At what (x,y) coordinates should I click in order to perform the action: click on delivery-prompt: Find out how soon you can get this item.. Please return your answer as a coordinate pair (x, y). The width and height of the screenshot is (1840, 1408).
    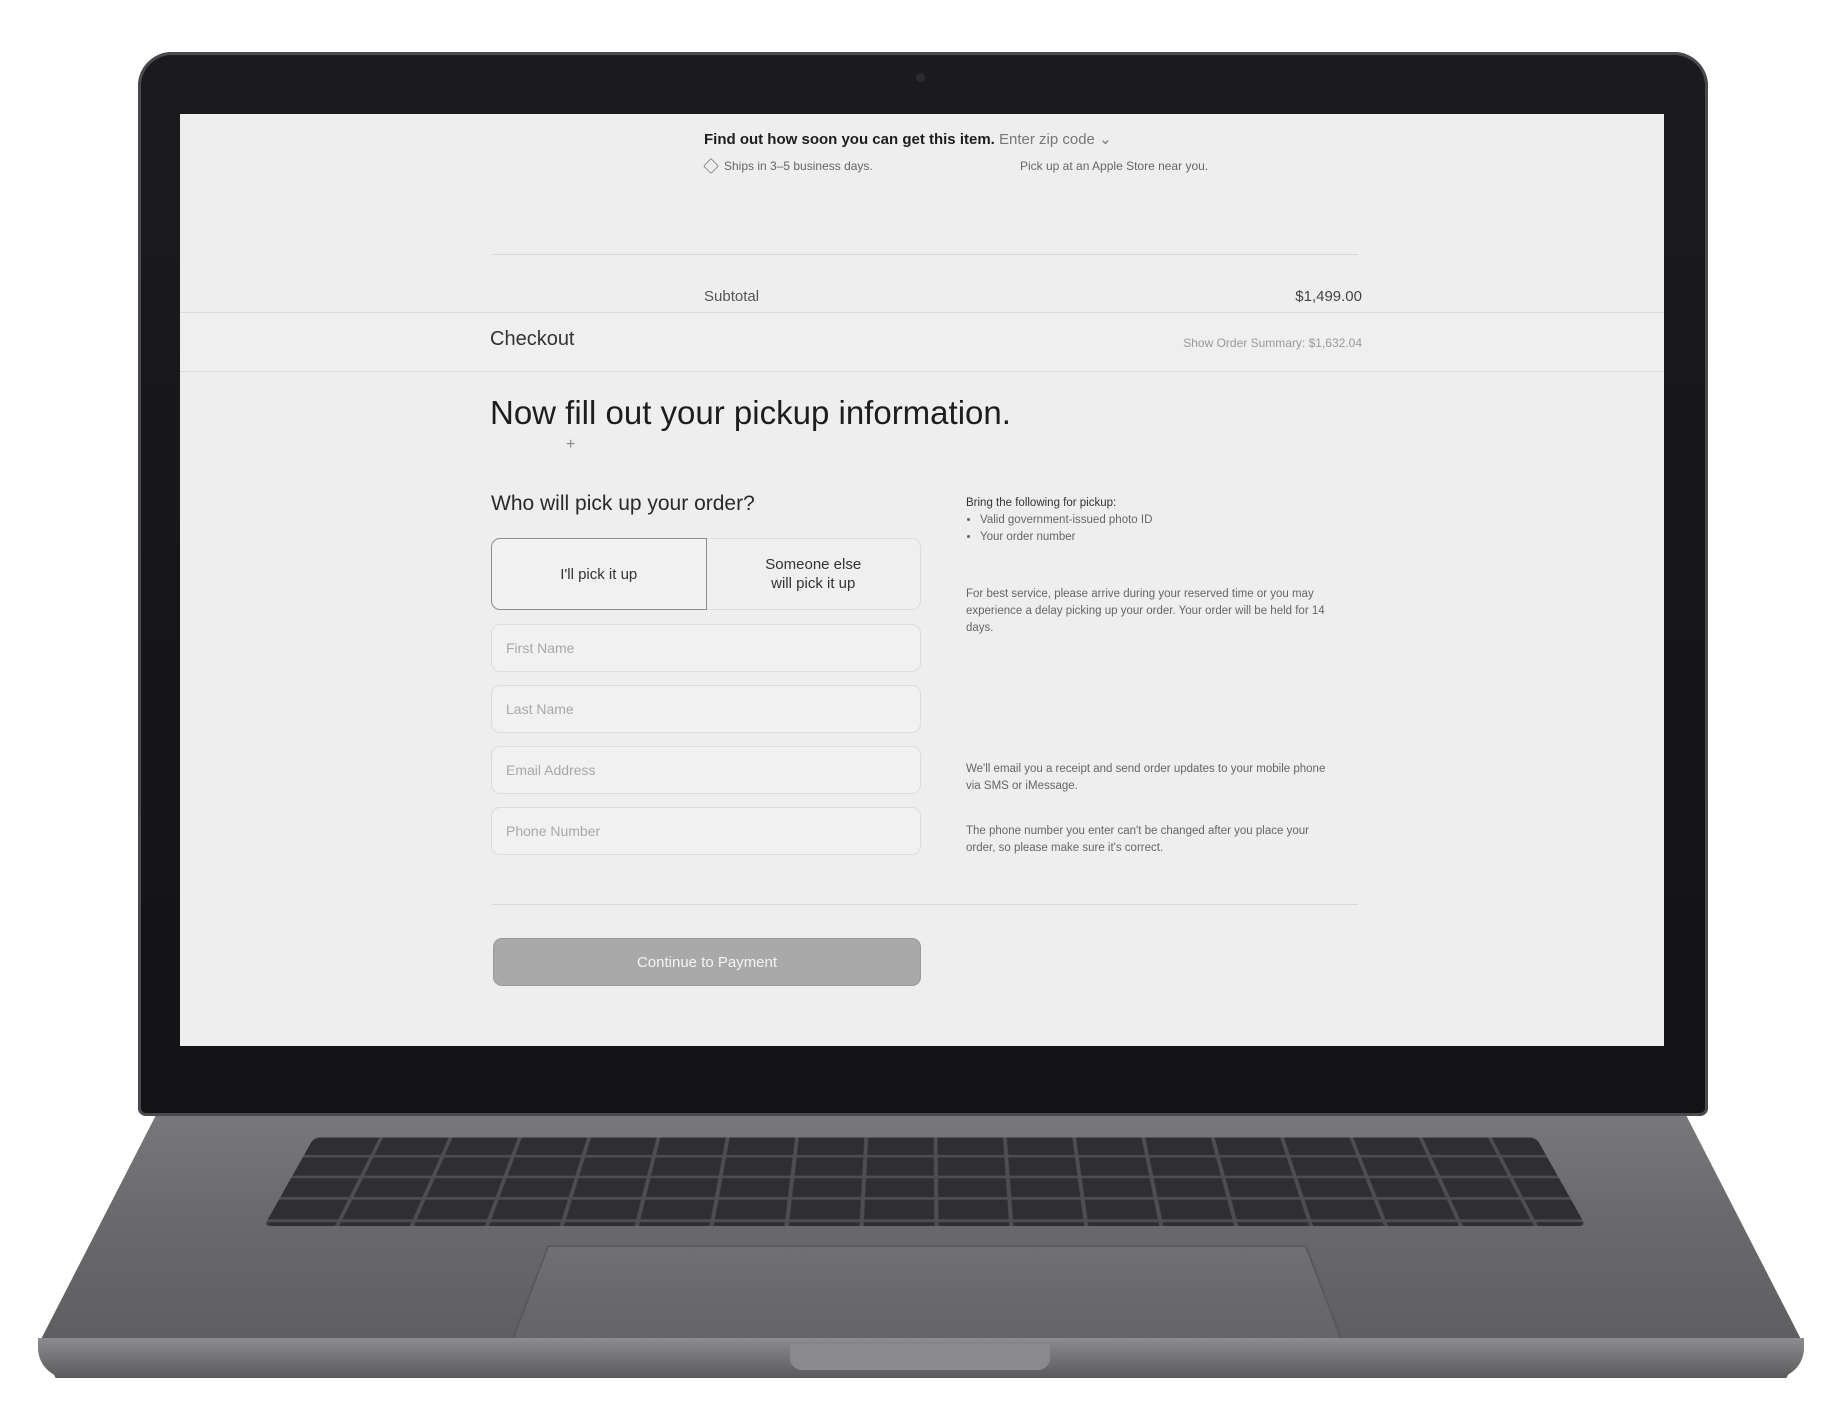
    Looking at the image, I should click on (849, 139).